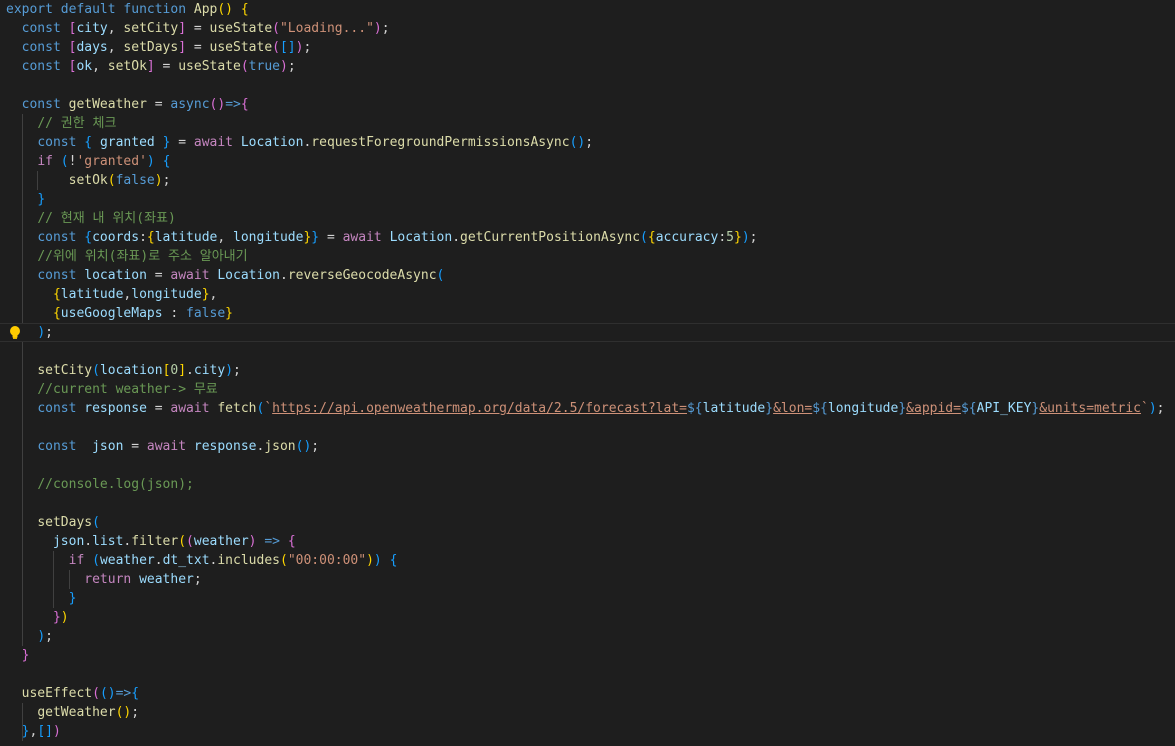 Image resolution: width=1175 pixels, height=746 pixels. Describe the element at coordinates (587, 370) in the screenshot. I see `code-line: setCity(location[0].city);` at that location.